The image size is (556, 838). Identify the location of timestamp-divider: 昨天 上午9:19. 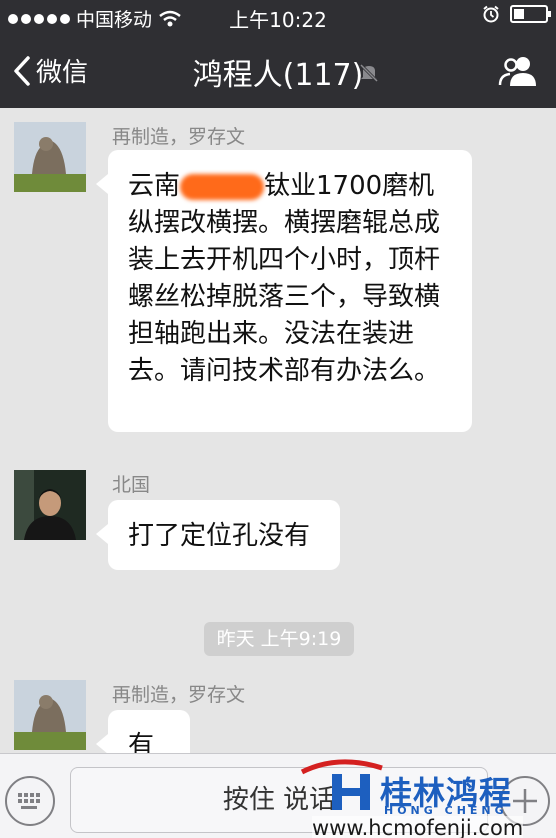
(279, 639).